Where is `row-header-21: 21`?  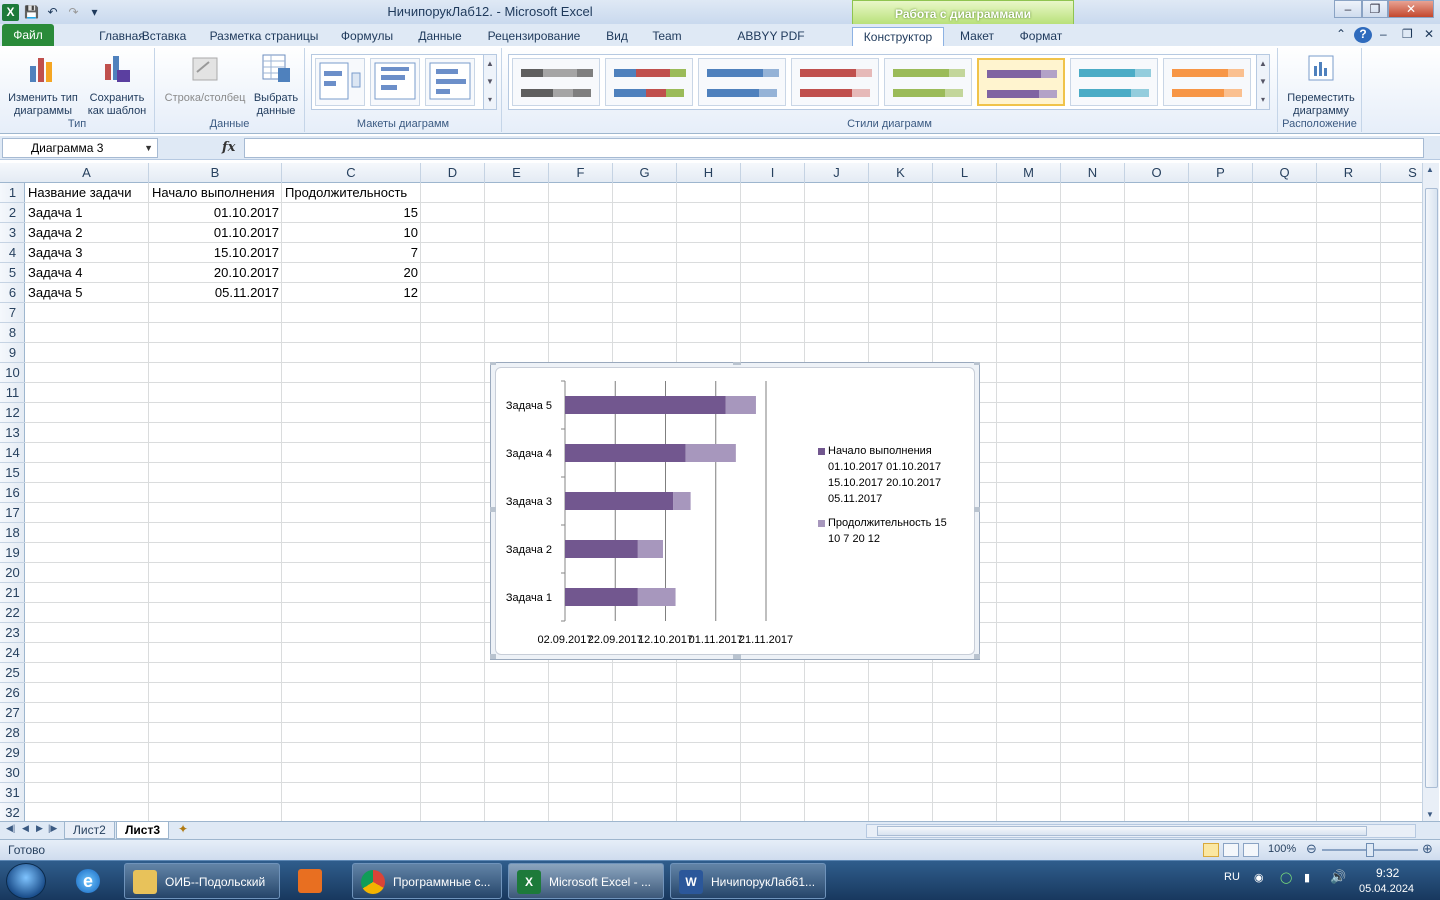 row-header-21: 21 is located at coordinates (12, 593).